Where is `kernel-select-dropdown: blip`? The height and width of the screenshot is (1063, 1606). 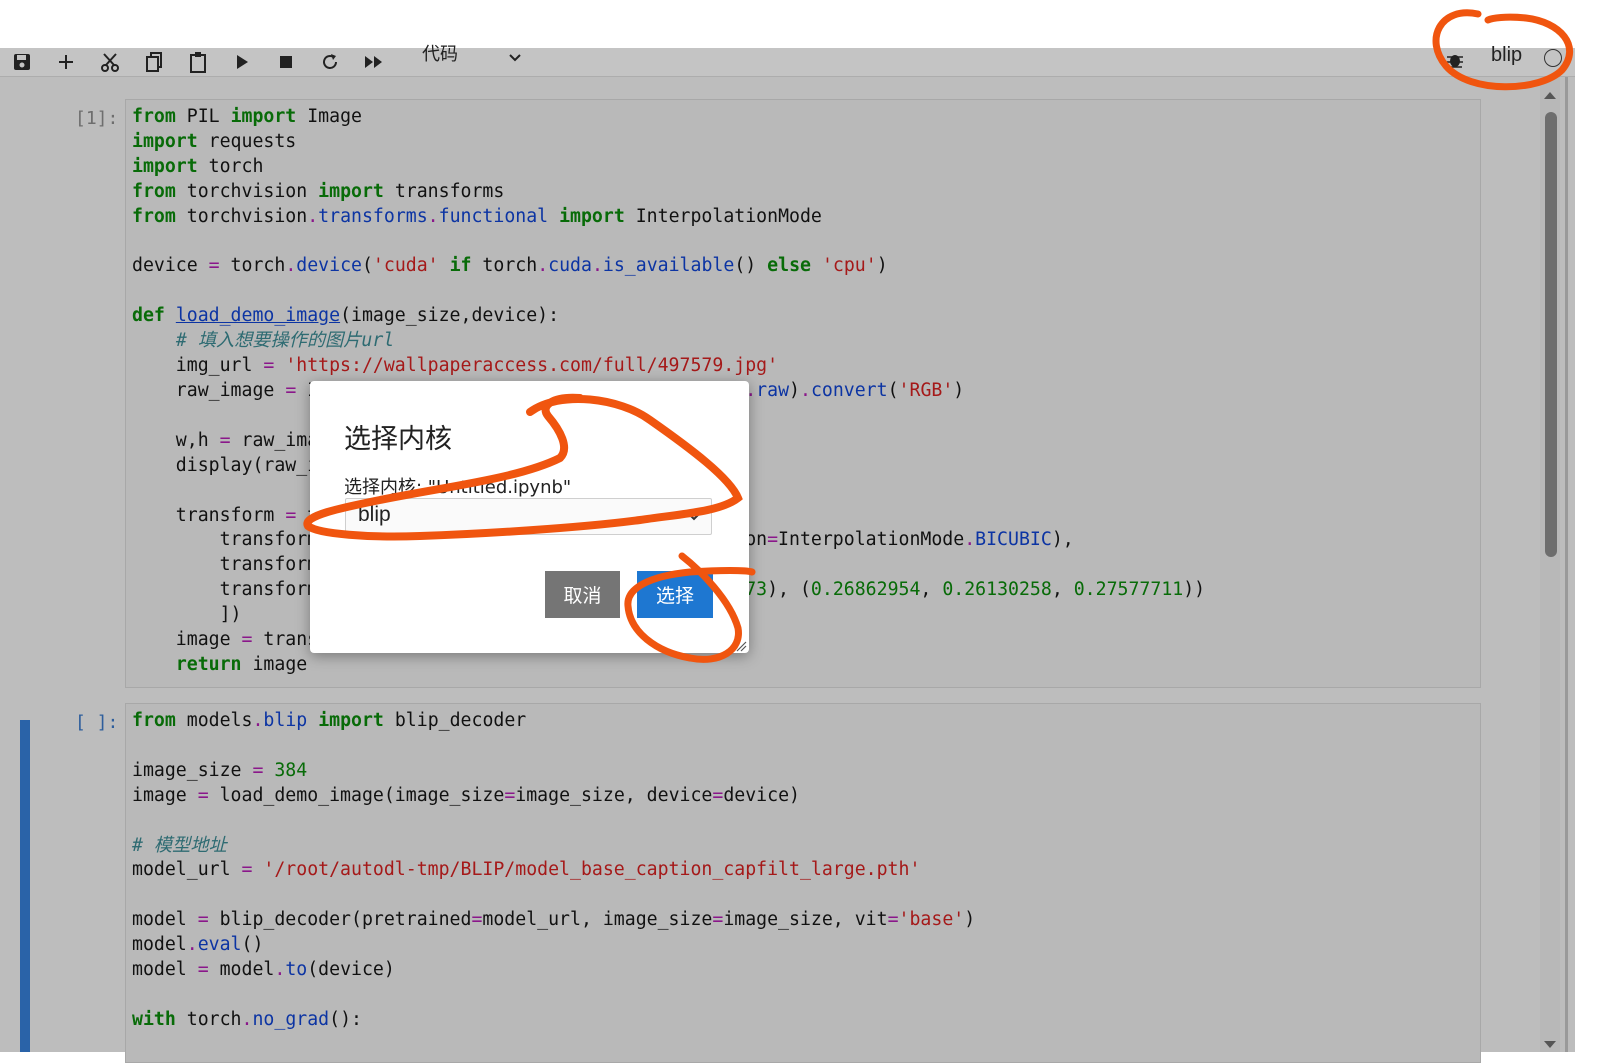 kernel-select-dropdown: blip is located at coordinates (528, 516).